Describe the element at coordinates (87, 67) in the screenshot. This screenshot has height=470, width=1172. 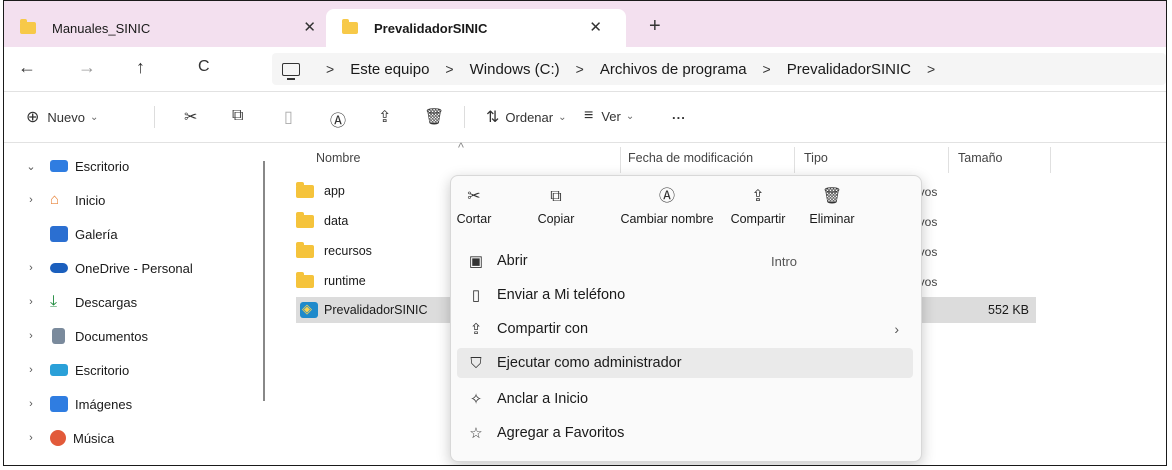
I see `forward-button: →` at that location.